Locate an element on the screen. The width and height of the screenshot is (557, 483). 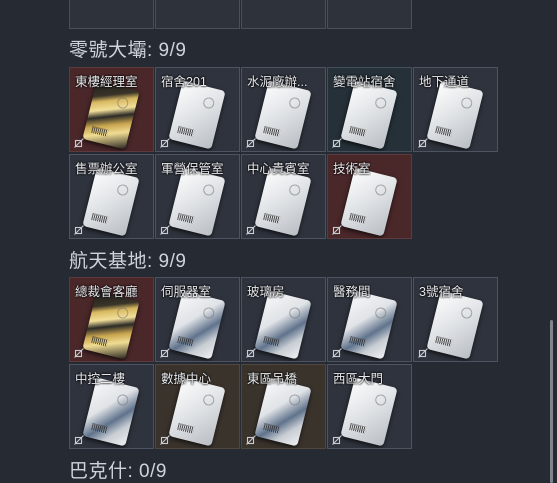
keycard-label: 伺服器室 is located at coordinates (186, 292).